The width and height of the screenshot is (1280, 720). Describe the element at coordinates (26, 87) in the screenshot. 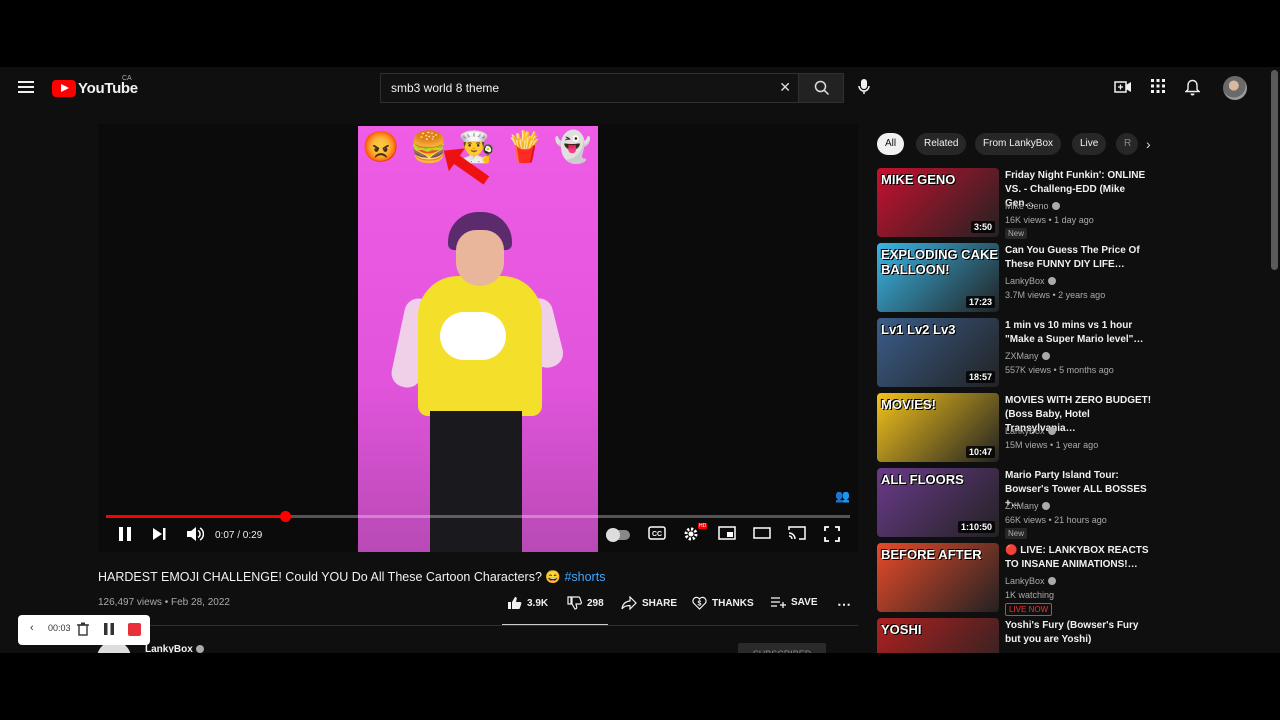

I see `hamburger-menu-icon` at that location.